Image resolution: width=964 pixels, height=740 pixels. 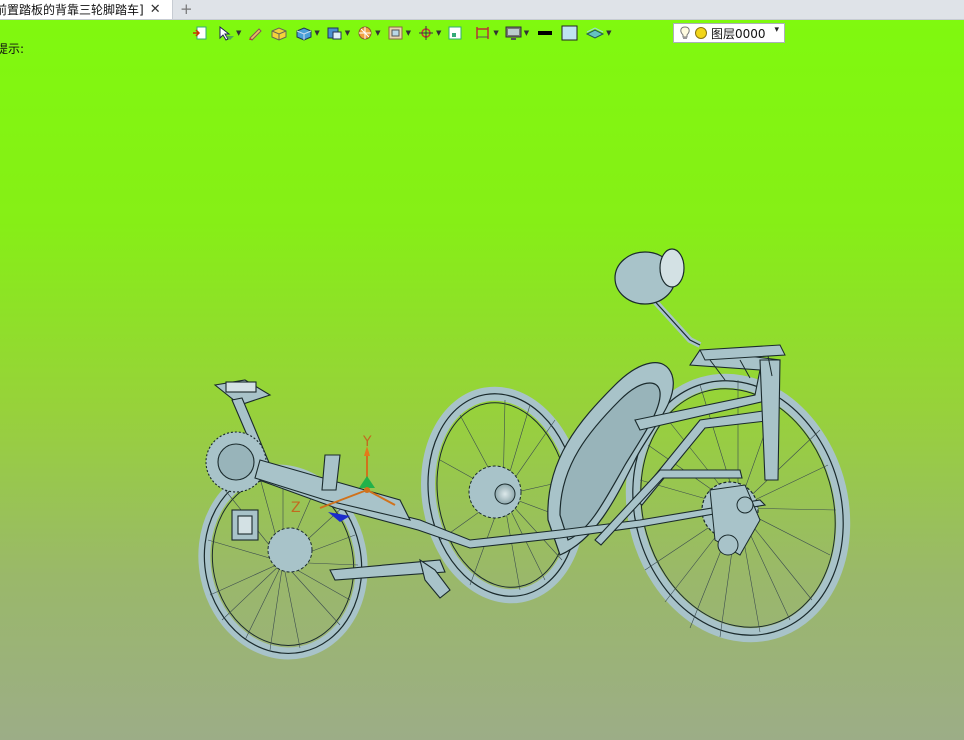 What do you see at coordinates (367, 442) in the screenshot?
I see `triad-y-label: Y` at bounding box center [367, 442].